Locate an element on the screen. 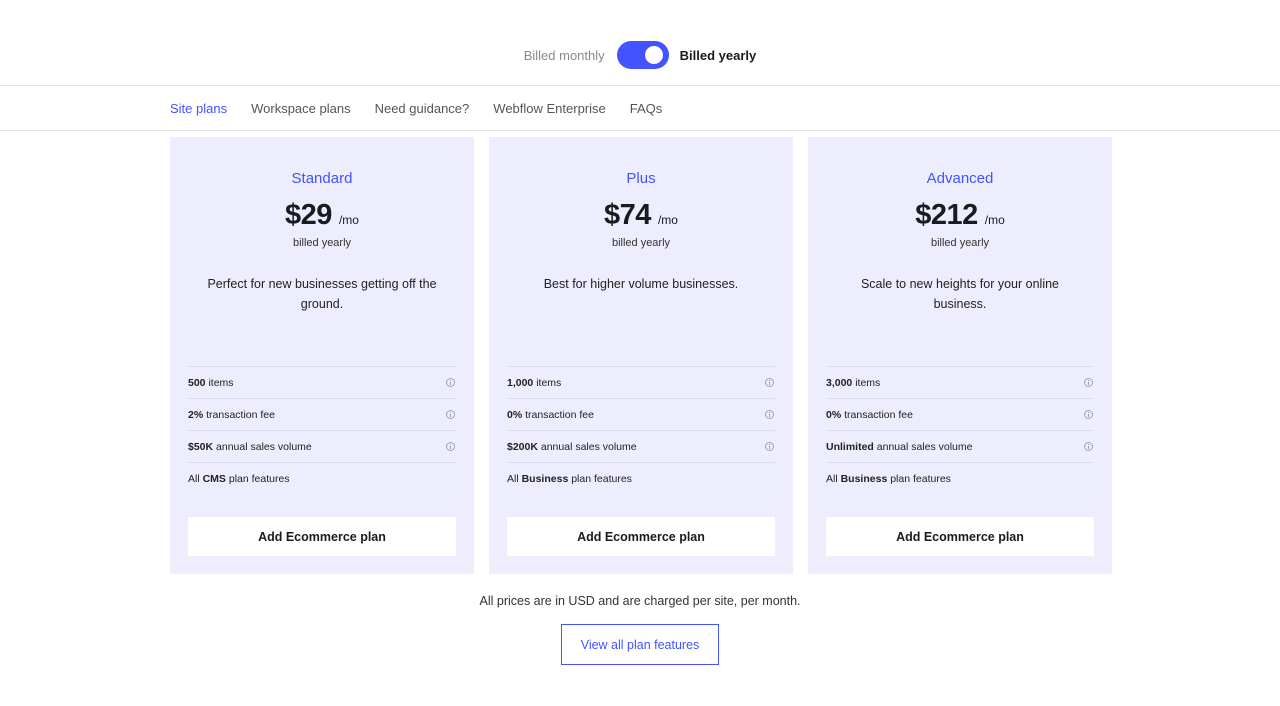 The height and width of the screenshot is (706, 1280). plan-price: $212 is located at coordinates (946, 215).